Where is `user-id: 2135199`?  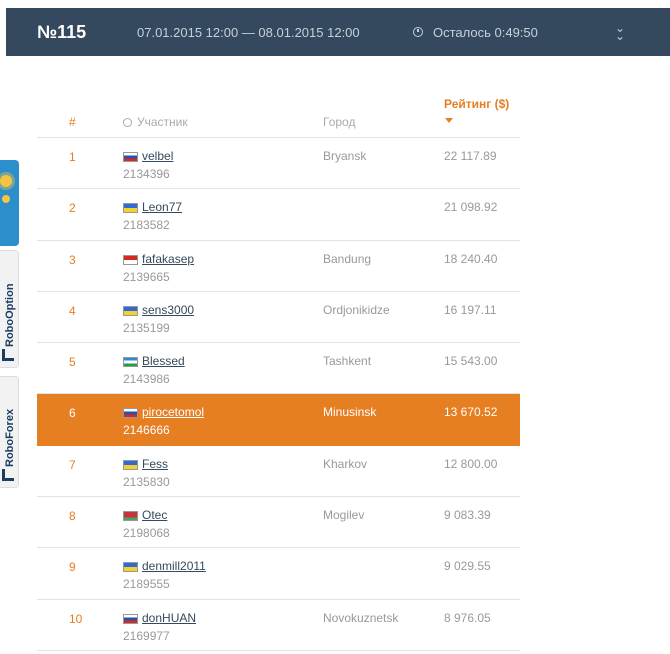 user-id: 2135199 is located at coordinates (146, 327).